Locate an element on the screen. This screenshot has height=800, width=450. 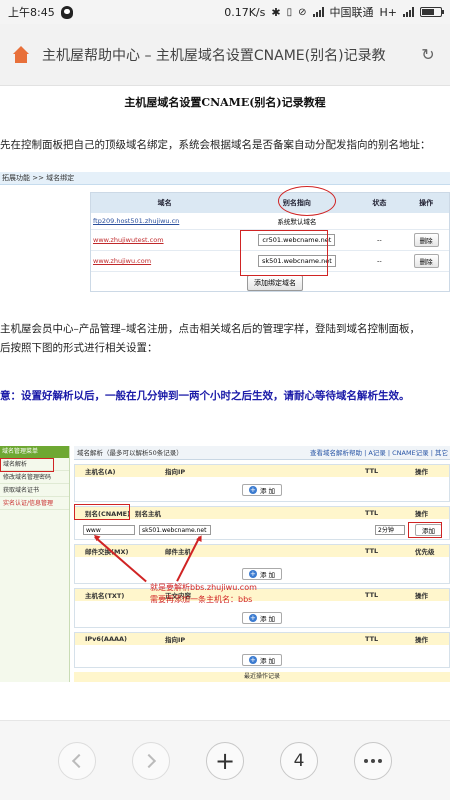
txt-add-label: 添 加 is located at coordinates (267, 619).